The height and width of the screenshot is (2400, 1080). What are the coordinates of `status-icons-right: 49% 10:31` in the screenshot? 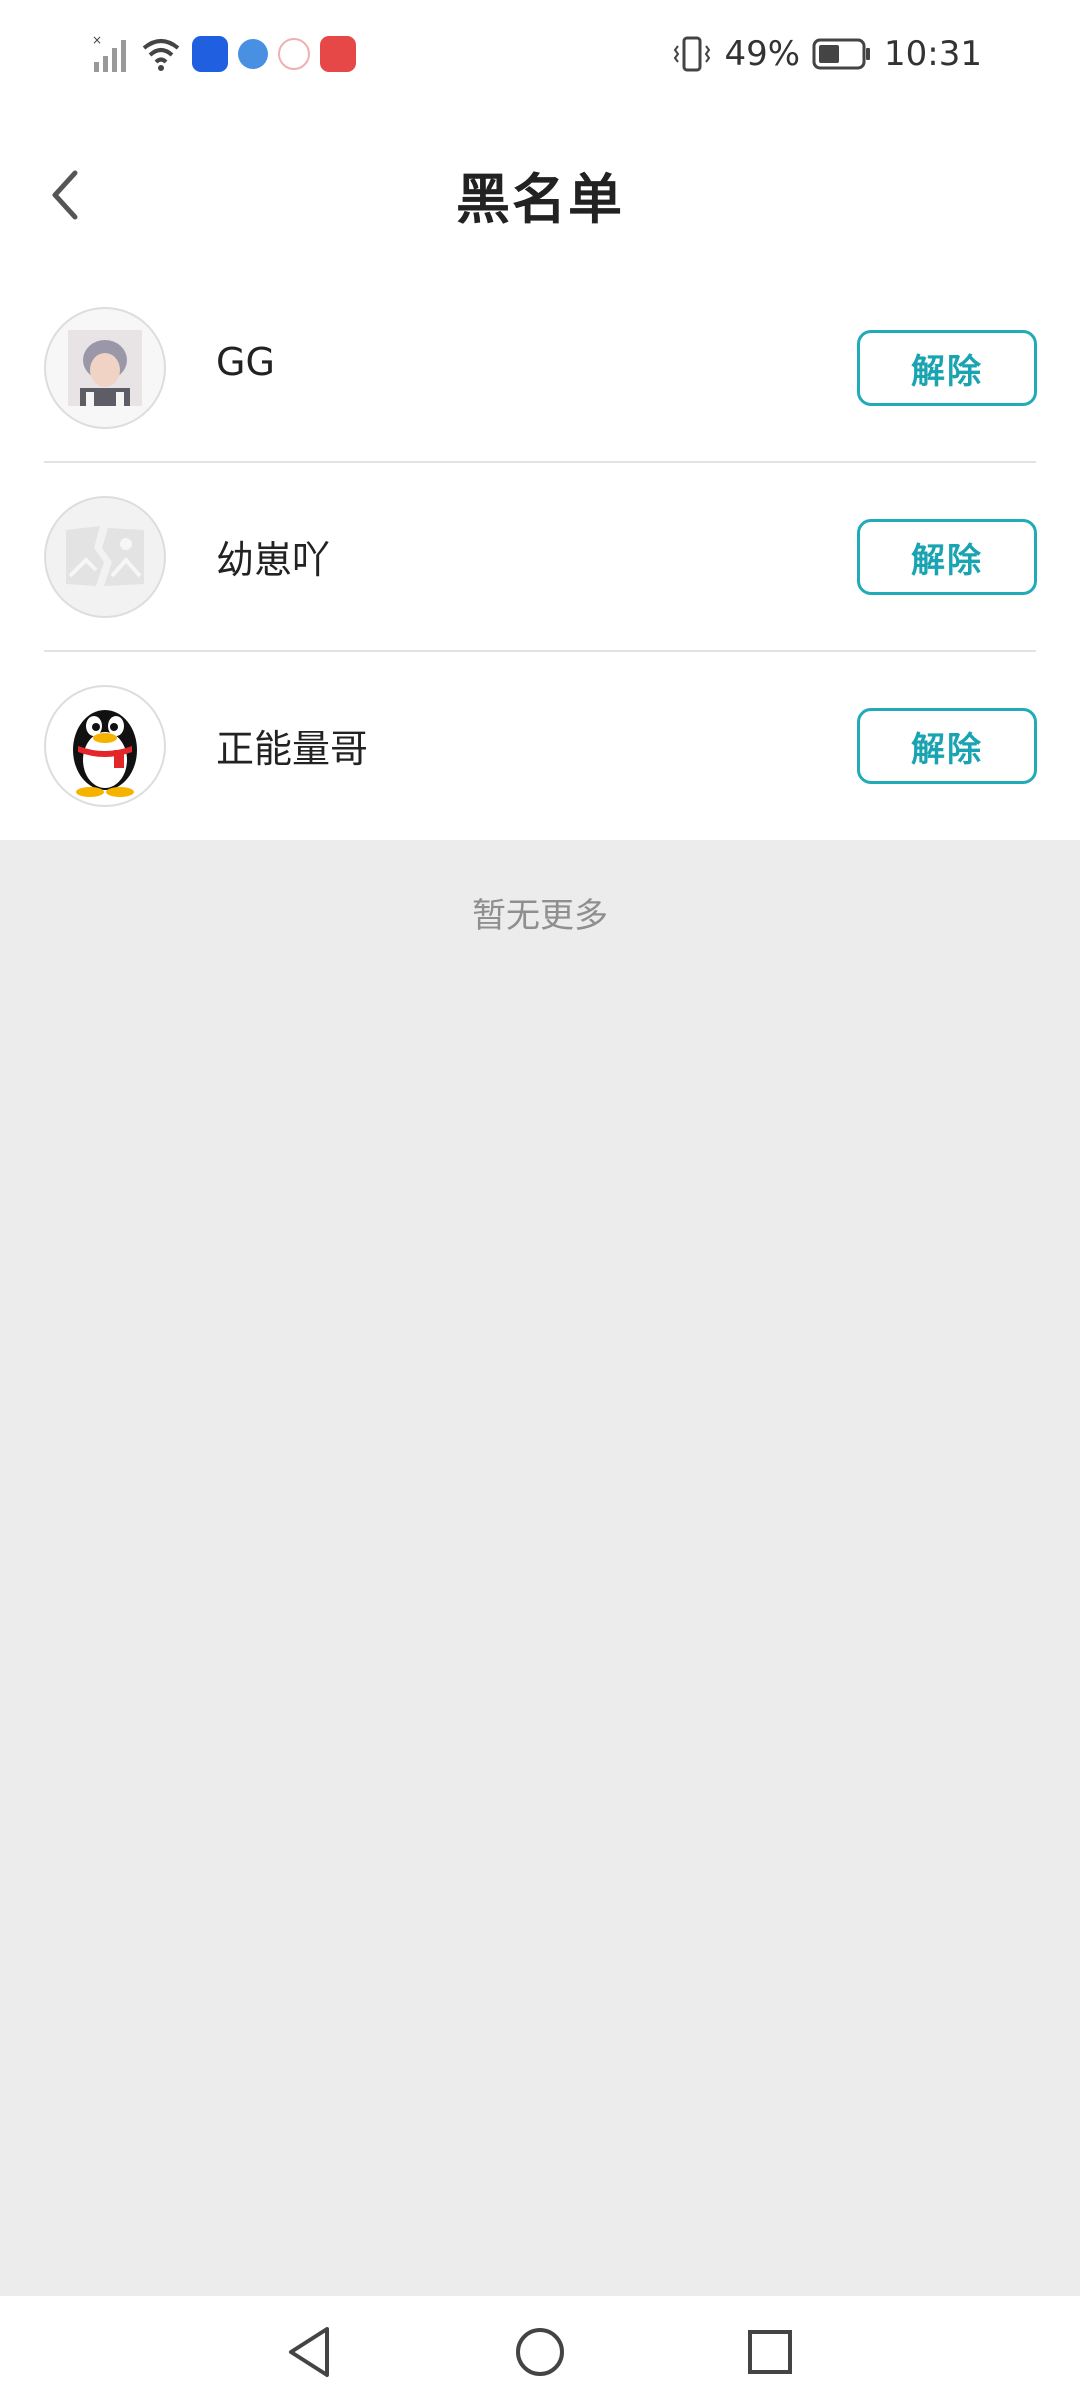 It's located at (827, 54).